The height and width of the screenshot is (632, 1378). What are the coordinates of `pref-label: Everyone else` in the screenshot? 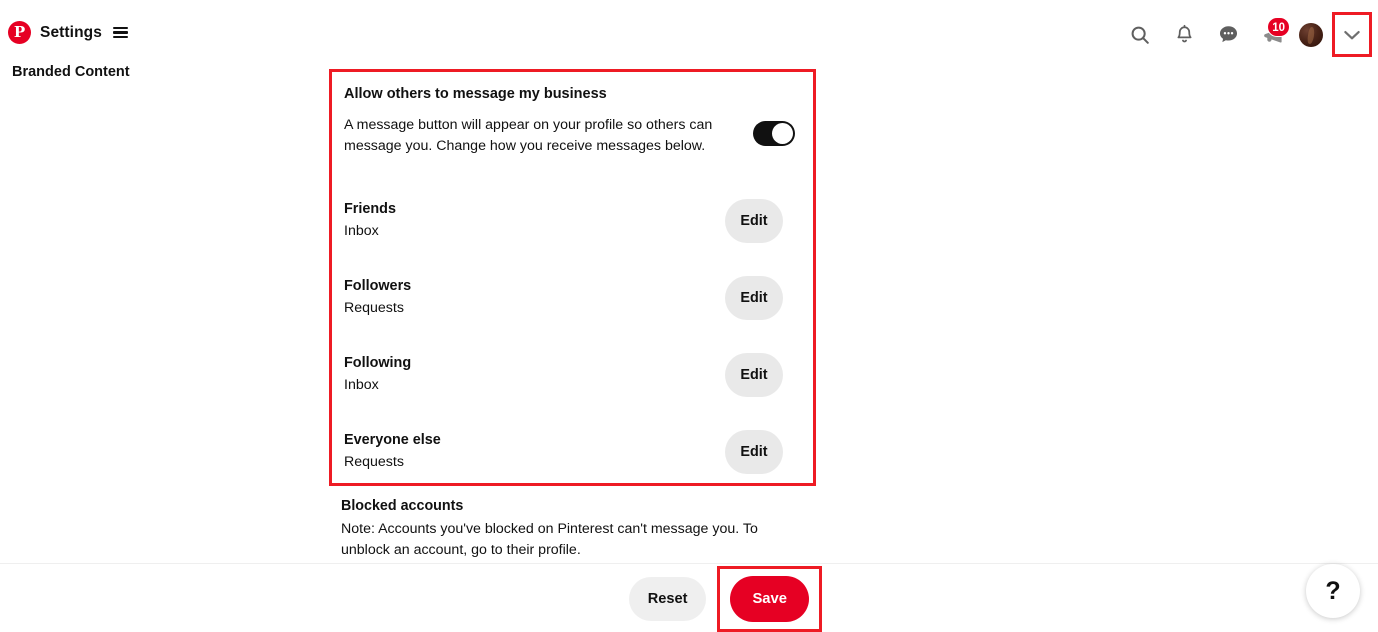 It's located at (392, 440).